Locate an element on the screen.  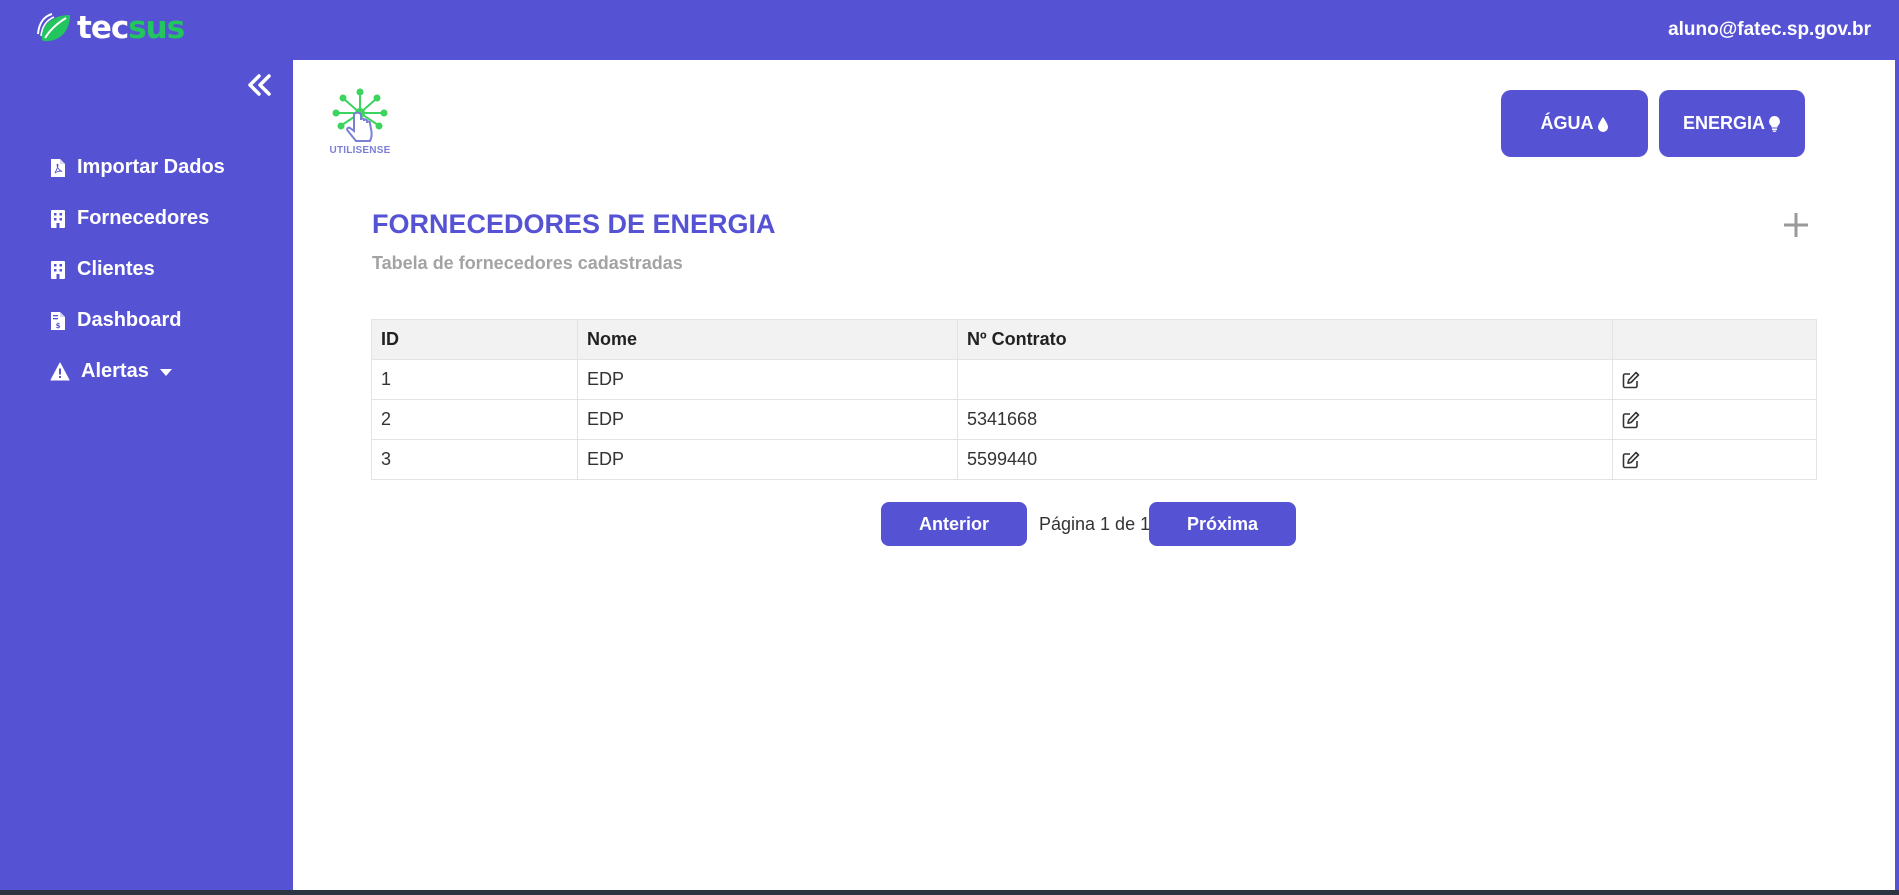
leaf-logo-icon is located at coordinates (53, 27).